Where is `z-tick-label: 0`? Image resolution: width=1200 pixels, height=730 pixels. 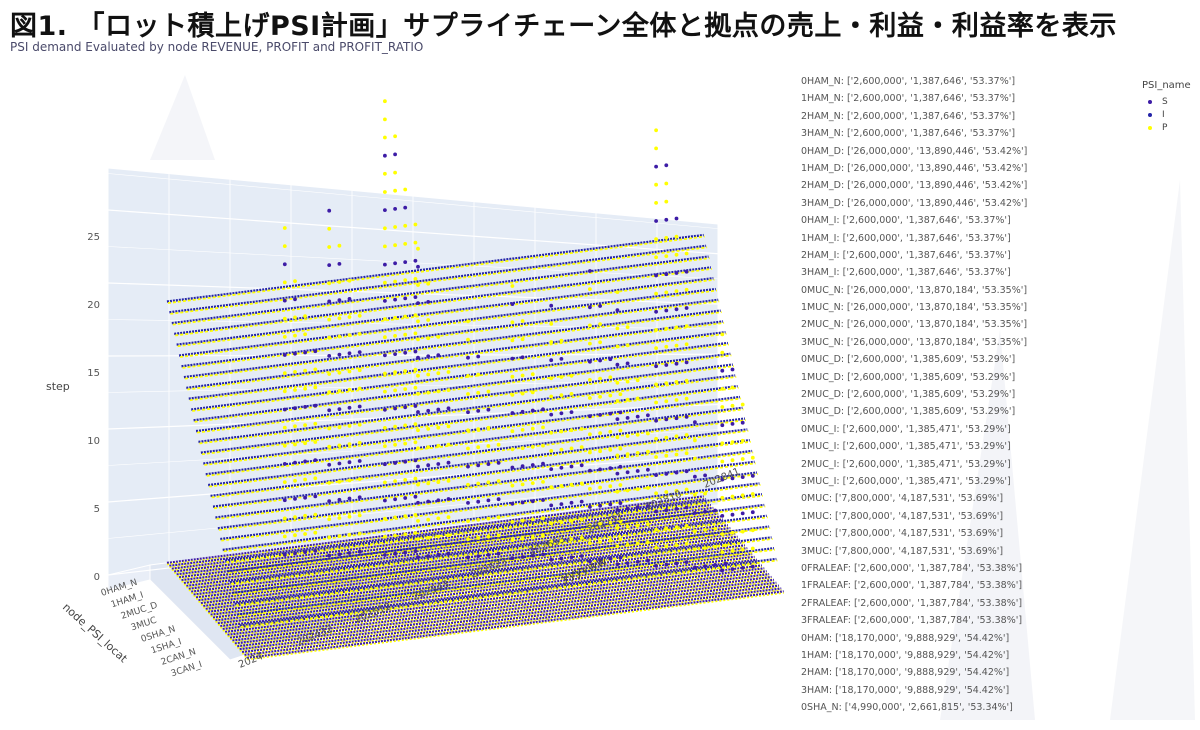 z-tick-label: 0 is located at coordinates (97, 577).